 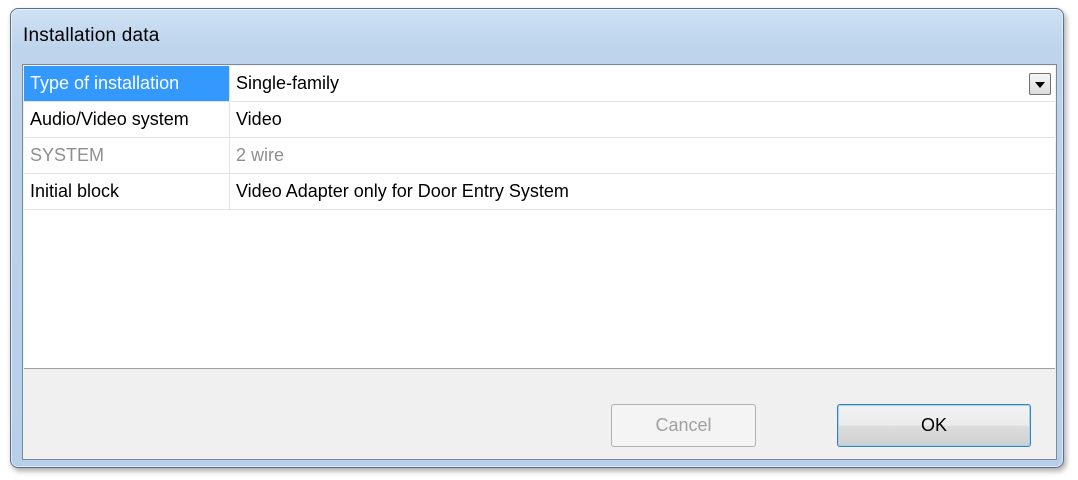 I want to click on property-row-audio-video-system: Audio/Video system Video, so click(x=539, y=120).